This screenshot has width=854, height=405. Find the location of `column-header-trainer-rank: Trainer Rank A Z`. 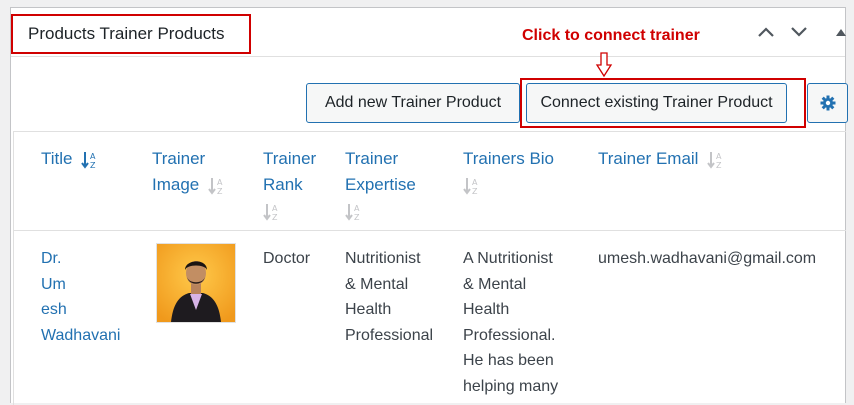

column-header-trainer-rank: Trainer Rank A Z is located at coordinates (289, 185).